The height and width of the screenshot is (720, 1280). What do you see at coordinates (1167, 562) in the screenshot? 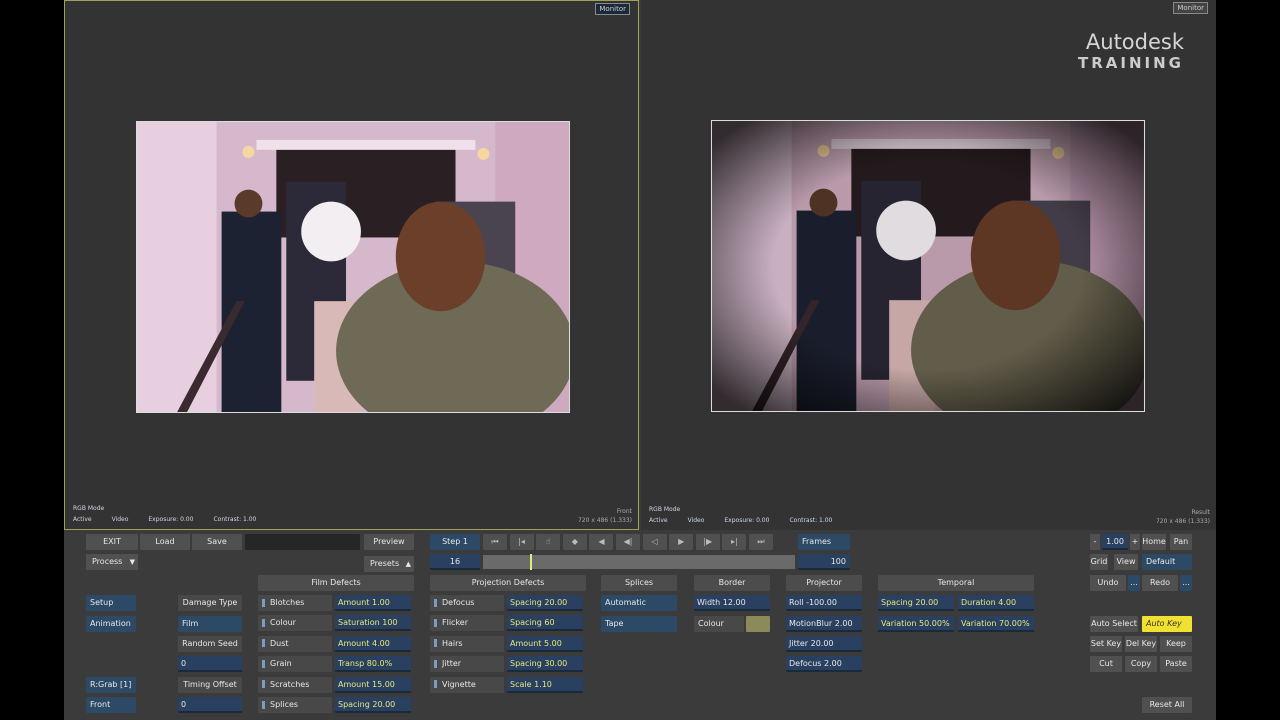
I see `view-select: Default` at bounding box center [1167, 562].